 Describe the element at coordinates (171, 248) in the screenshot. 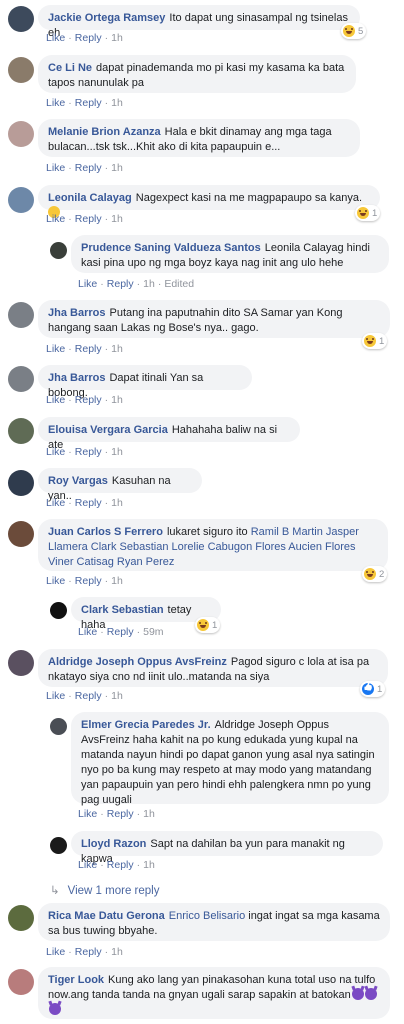

I see `commenter-name: Prudence Saning Valdueza Santos` at that location.